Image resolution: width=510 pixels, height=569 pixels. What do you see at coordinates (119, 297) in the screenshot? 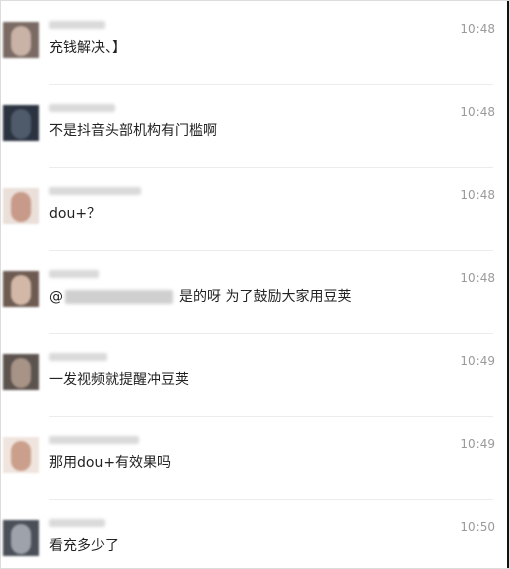
I see `blurred-mention-name` at bounding box center [119, 297].